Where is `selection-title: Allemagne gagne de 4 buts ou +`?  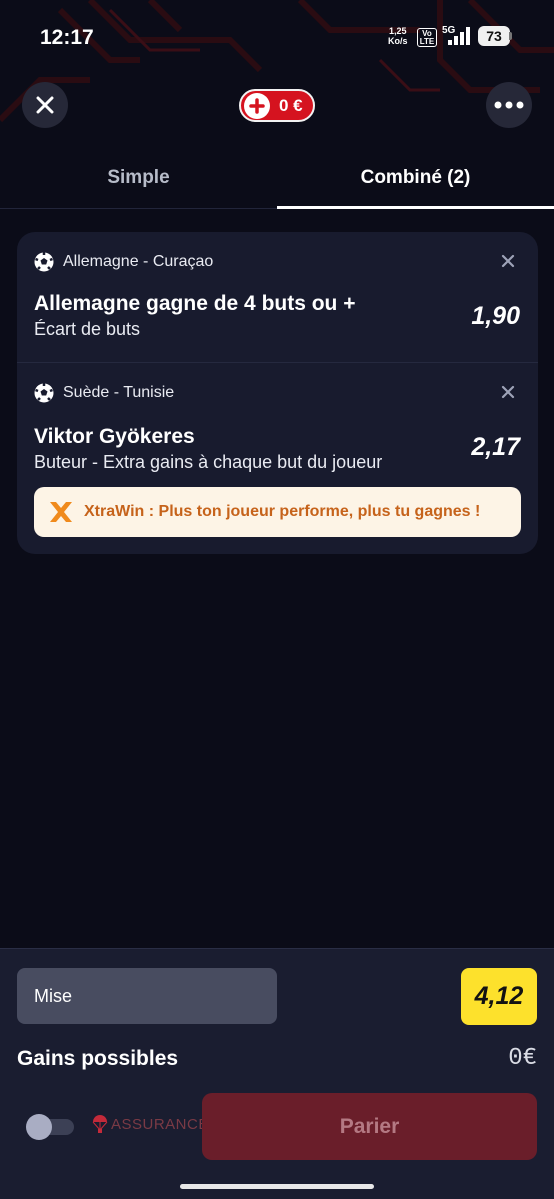
selection-title: Allemagne gagne de 4 buts ou + is located at coordinates (195, 303).